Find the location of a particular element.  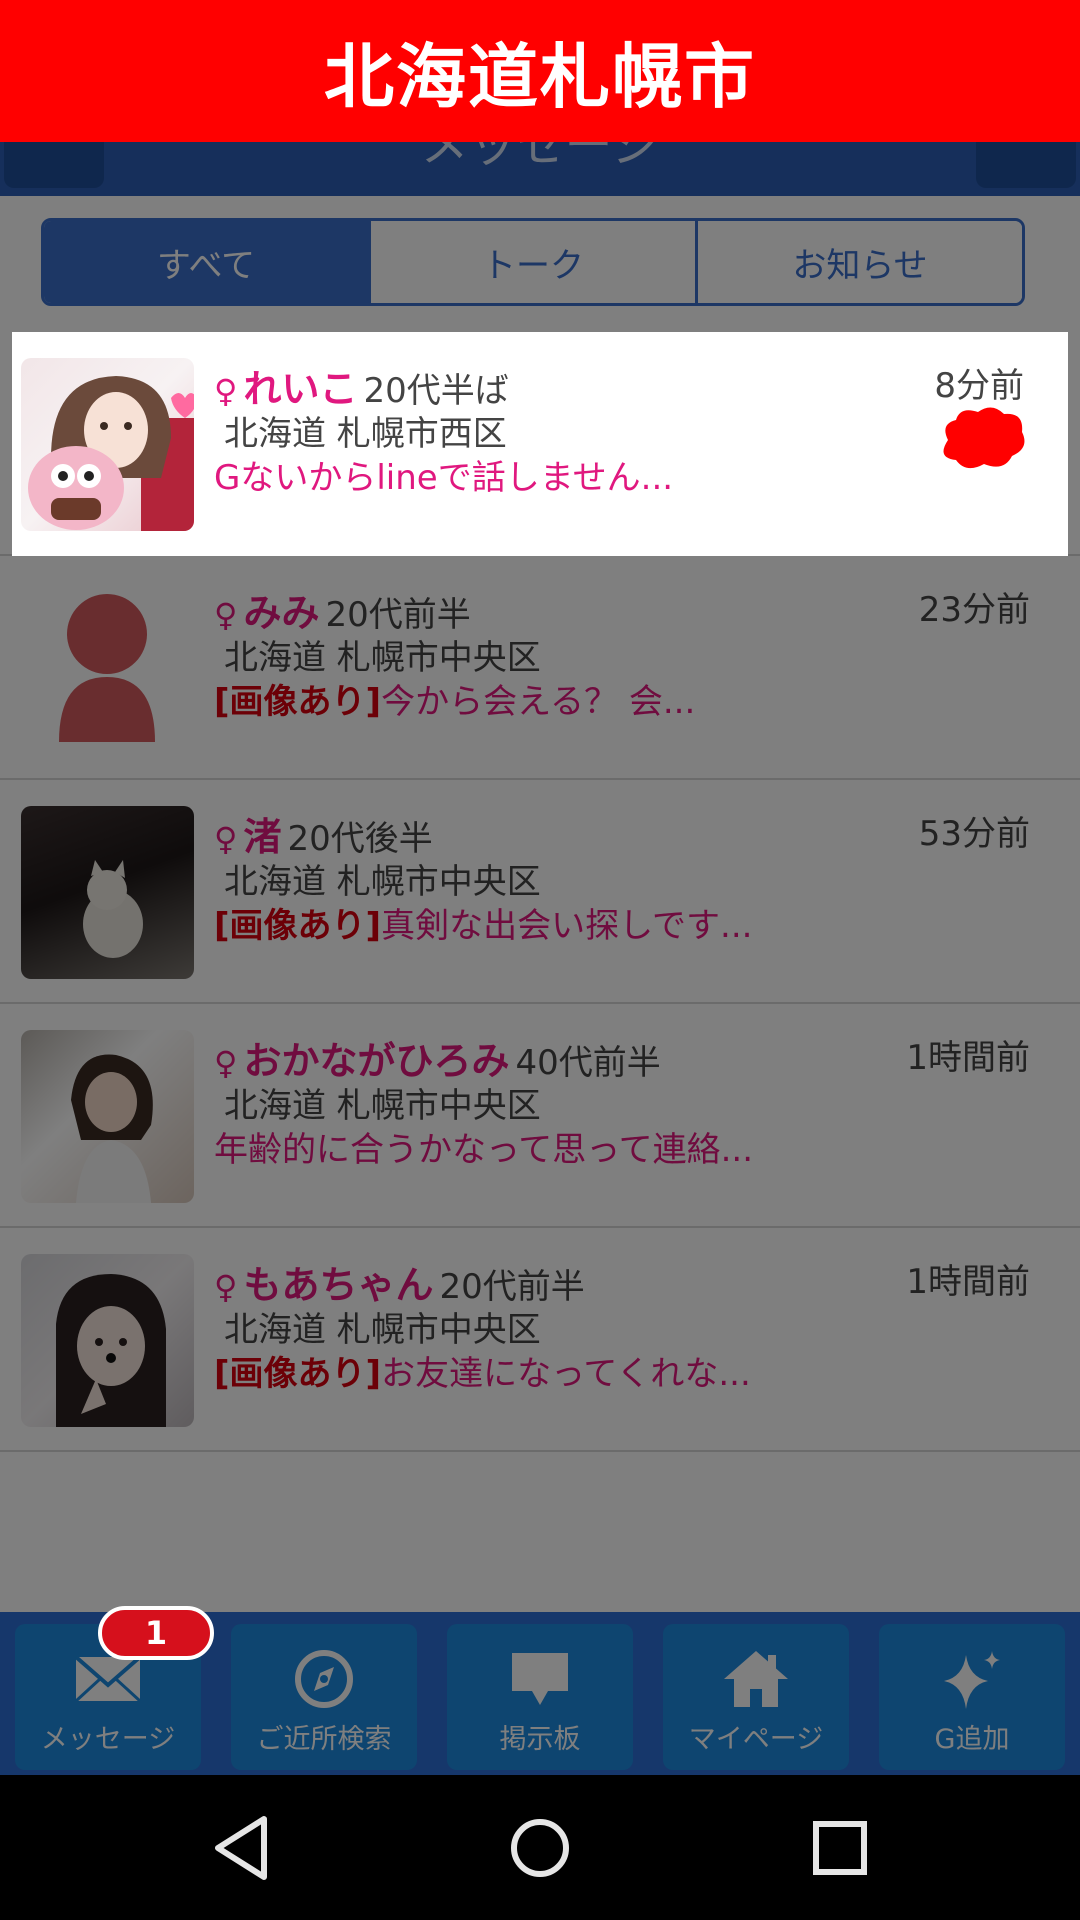

name-line: ♀ 渚 20代後半 is located at coordinates (323, 833).